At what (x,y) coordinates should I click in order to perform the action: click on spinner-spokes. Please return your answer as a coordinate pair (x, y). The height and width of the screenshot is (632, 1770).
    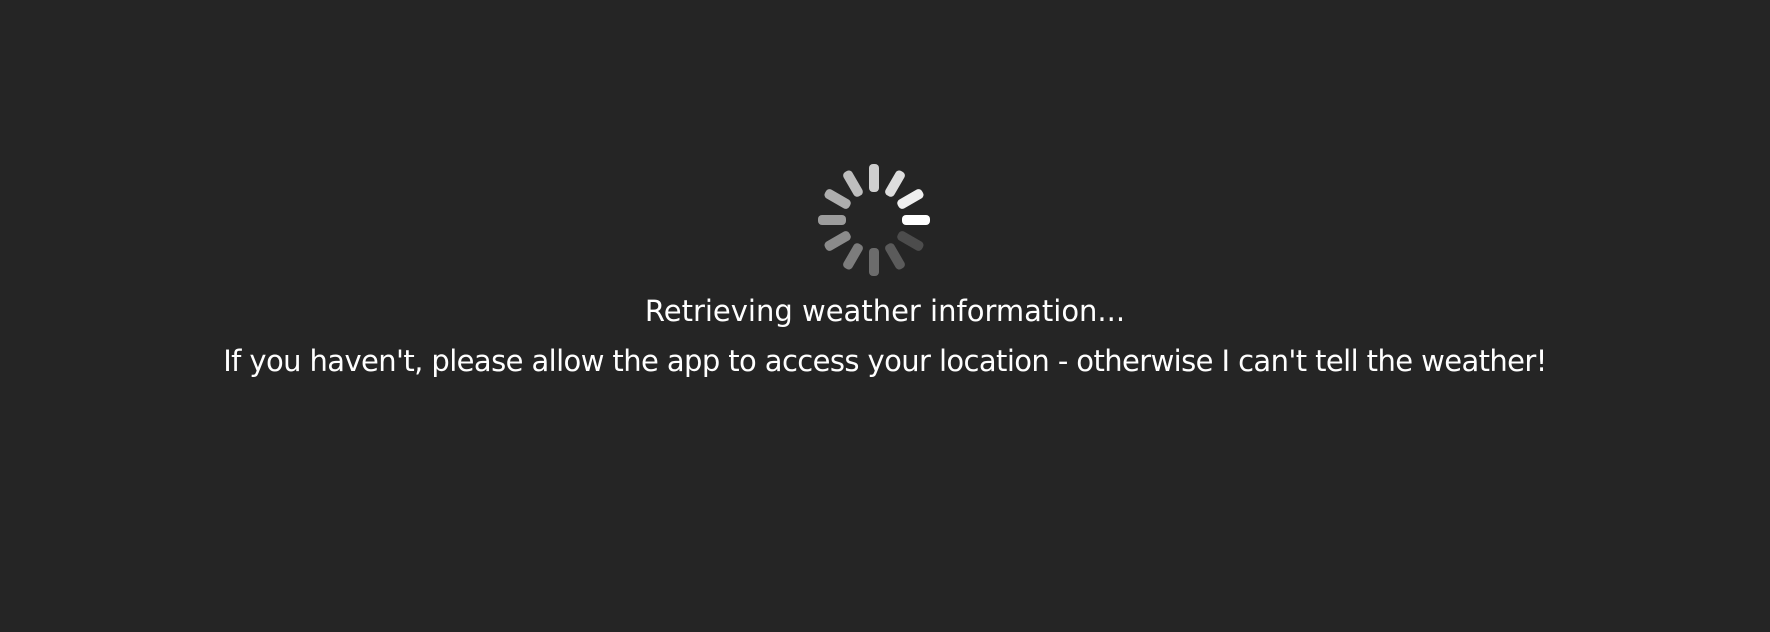
    Looking at the image, I should click on (874, 220).